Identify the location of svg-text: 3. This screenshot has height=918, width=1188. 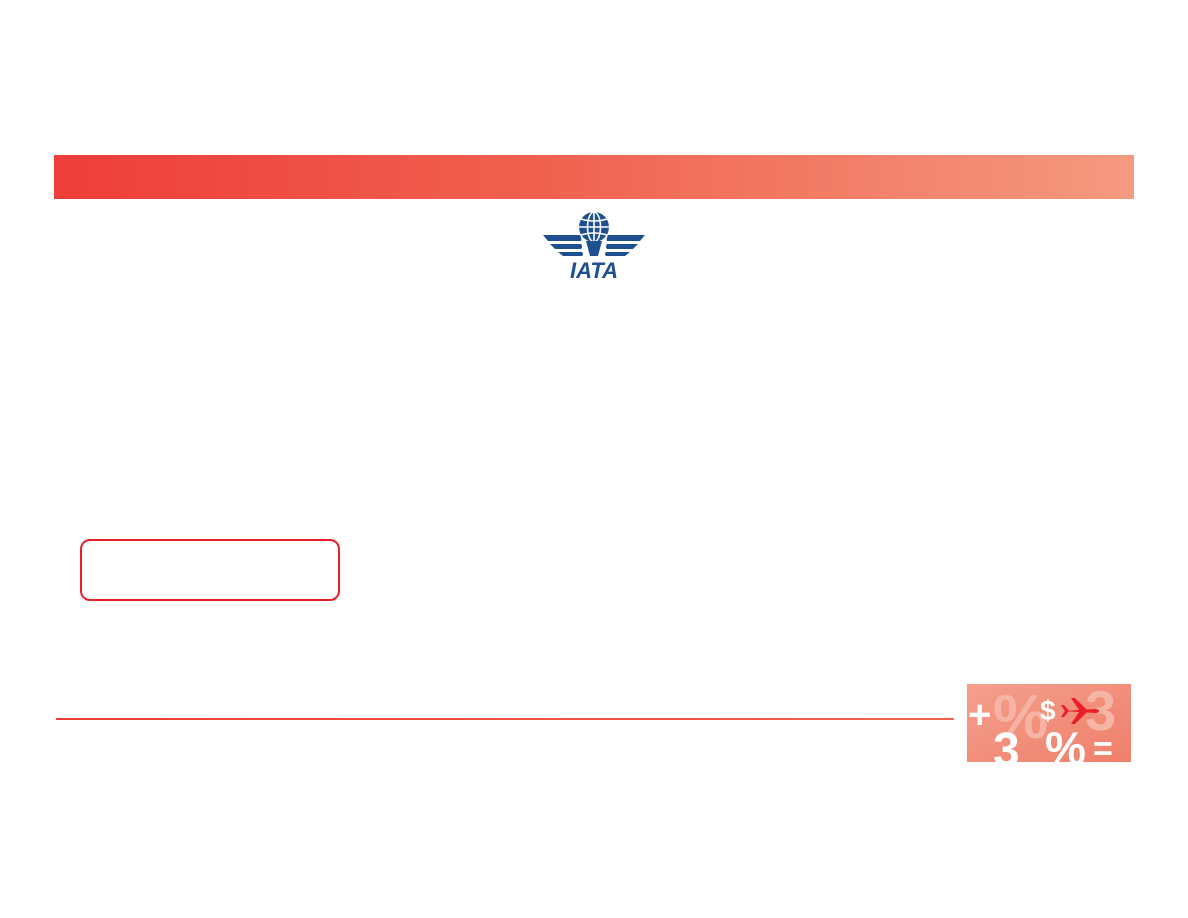
(1006, 743).